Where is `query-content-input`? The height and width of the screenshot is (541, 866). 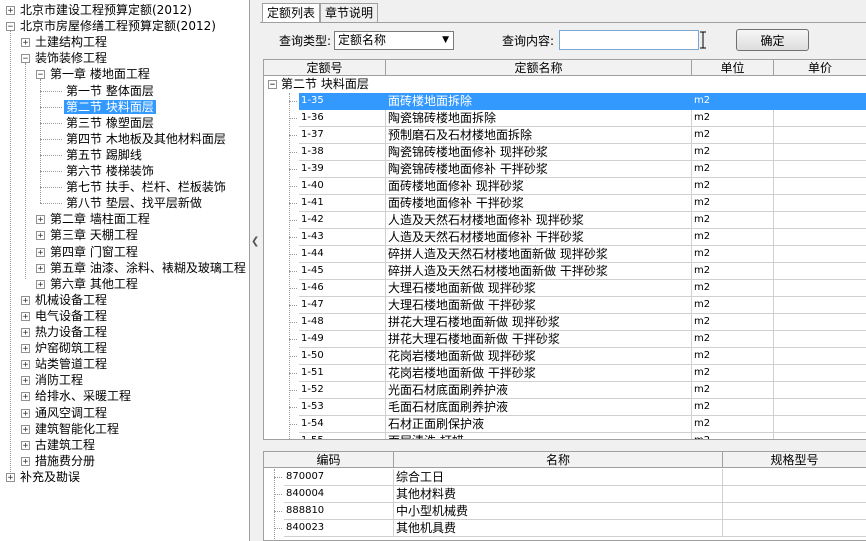 query-content-input is located at coordinates (629, 40).